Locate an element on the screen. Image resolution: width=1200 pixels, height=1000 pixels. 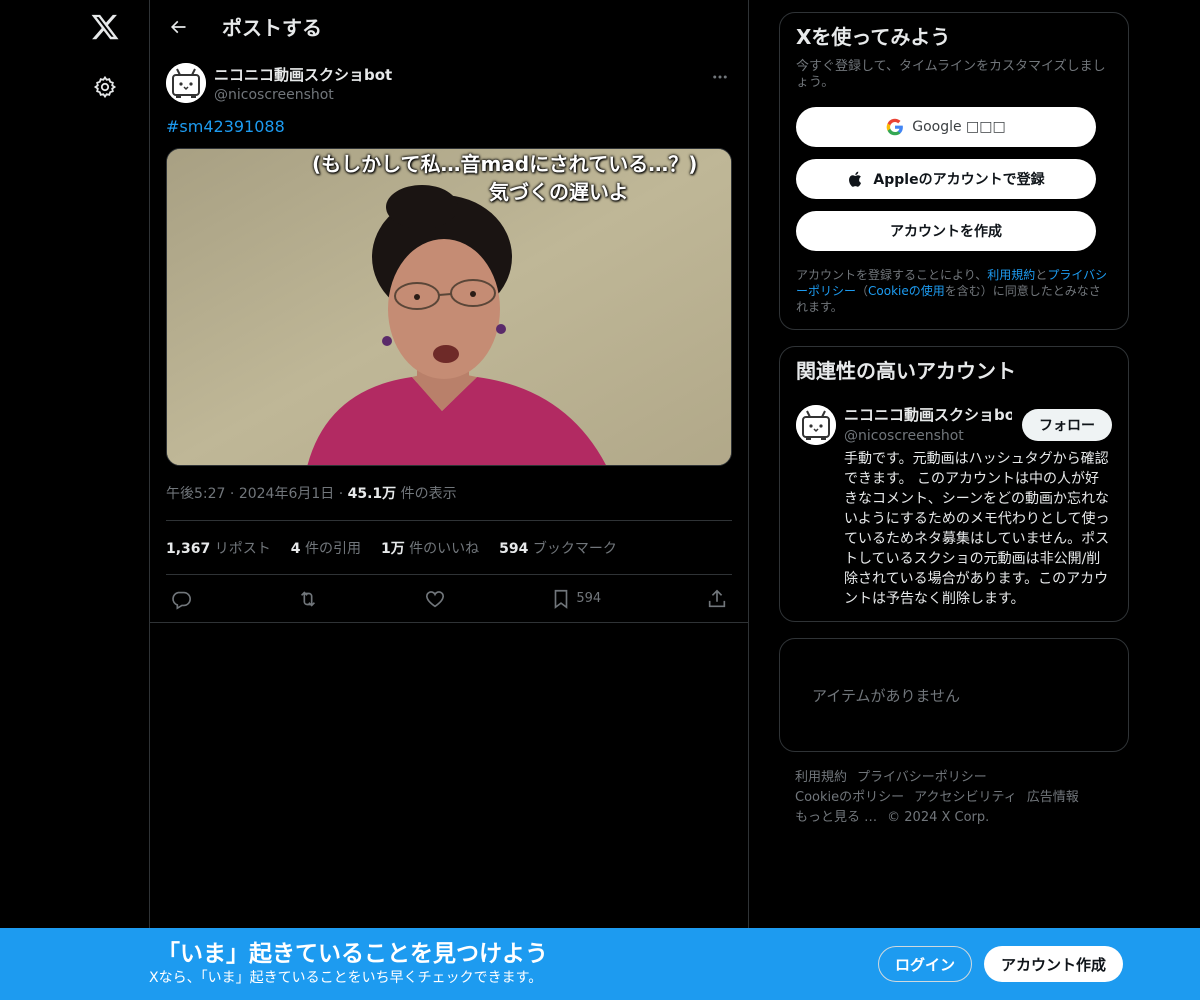
cookie-link: Cookieの使用 is located at coordinates (906, 291).